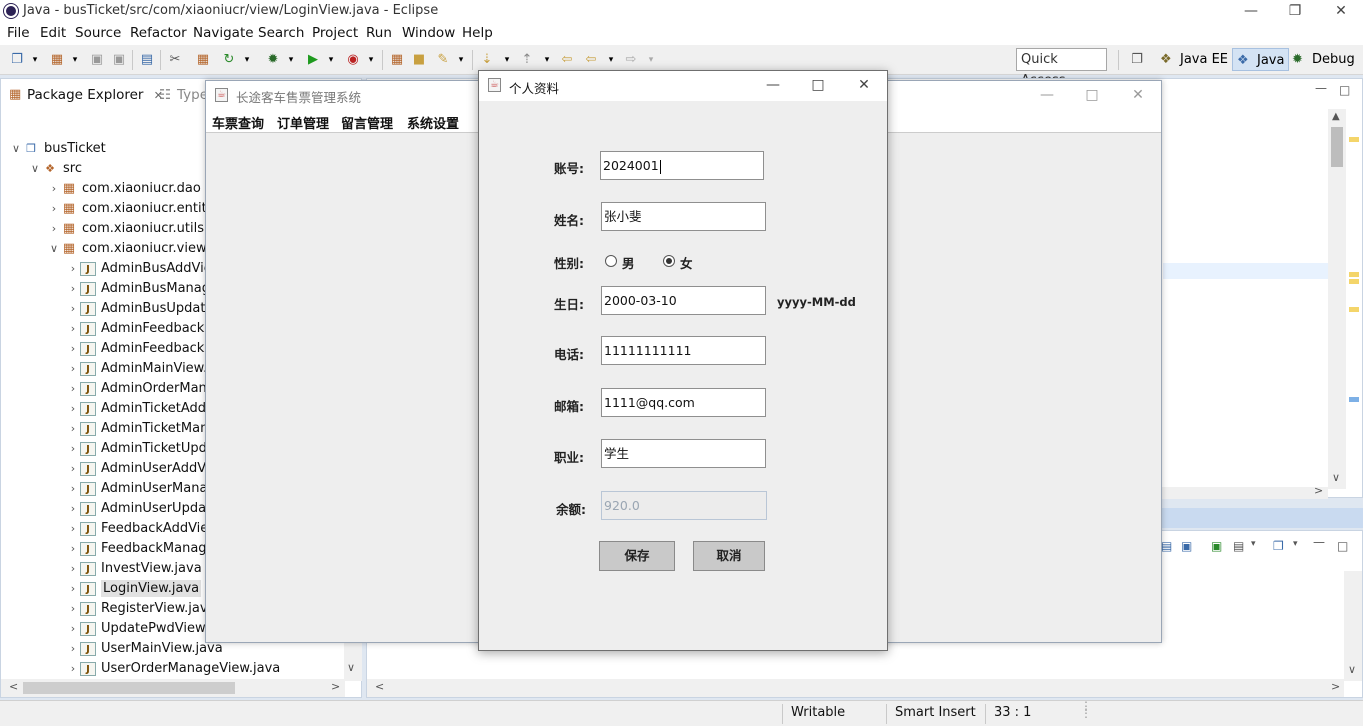 Image resolution: width=1363 pixels, height=726 pixels. Describe the element at coordinates (628, 262) in the screenshot. I see `gender-male-label: 男` at that location.